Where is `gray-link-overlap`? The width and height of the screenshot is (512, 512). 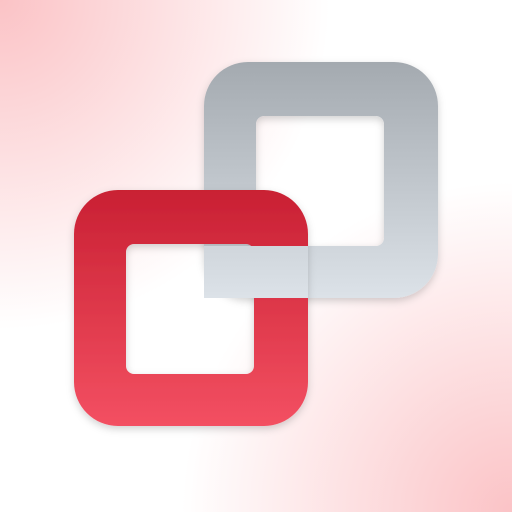
gray-link-overlap is located at coordinates (256, 272).